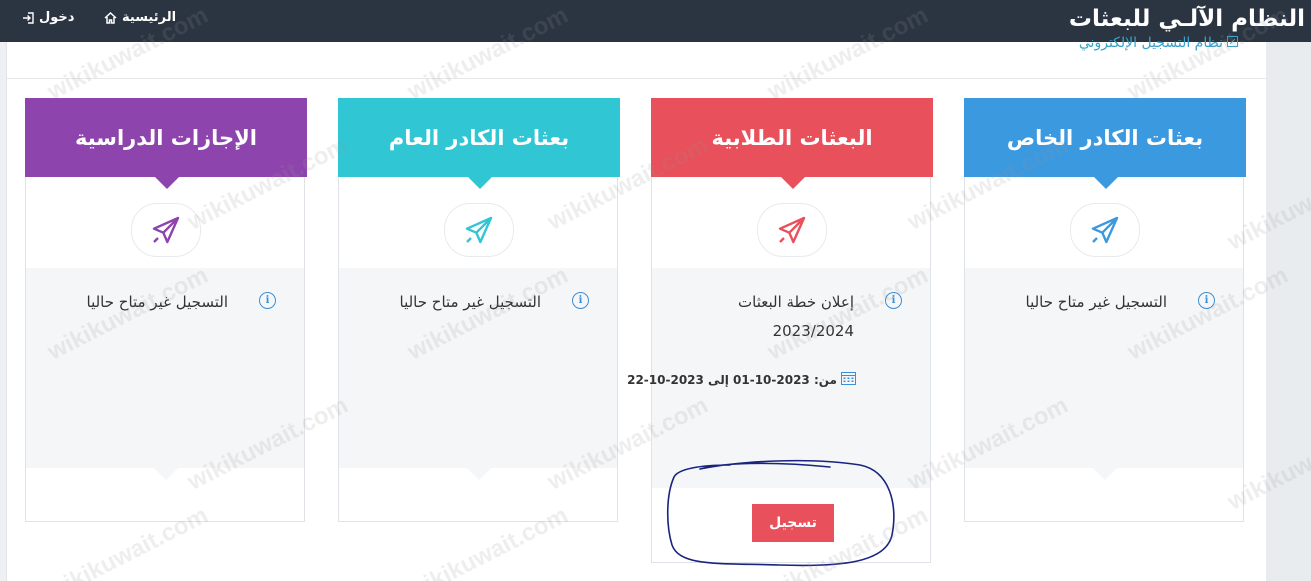 The image size is (1311, 581). Describe the element at coordinates (796, 316) in the screenshot. I see `announcement-text: إعلان خطة البعثات 2023/2024` at that location.